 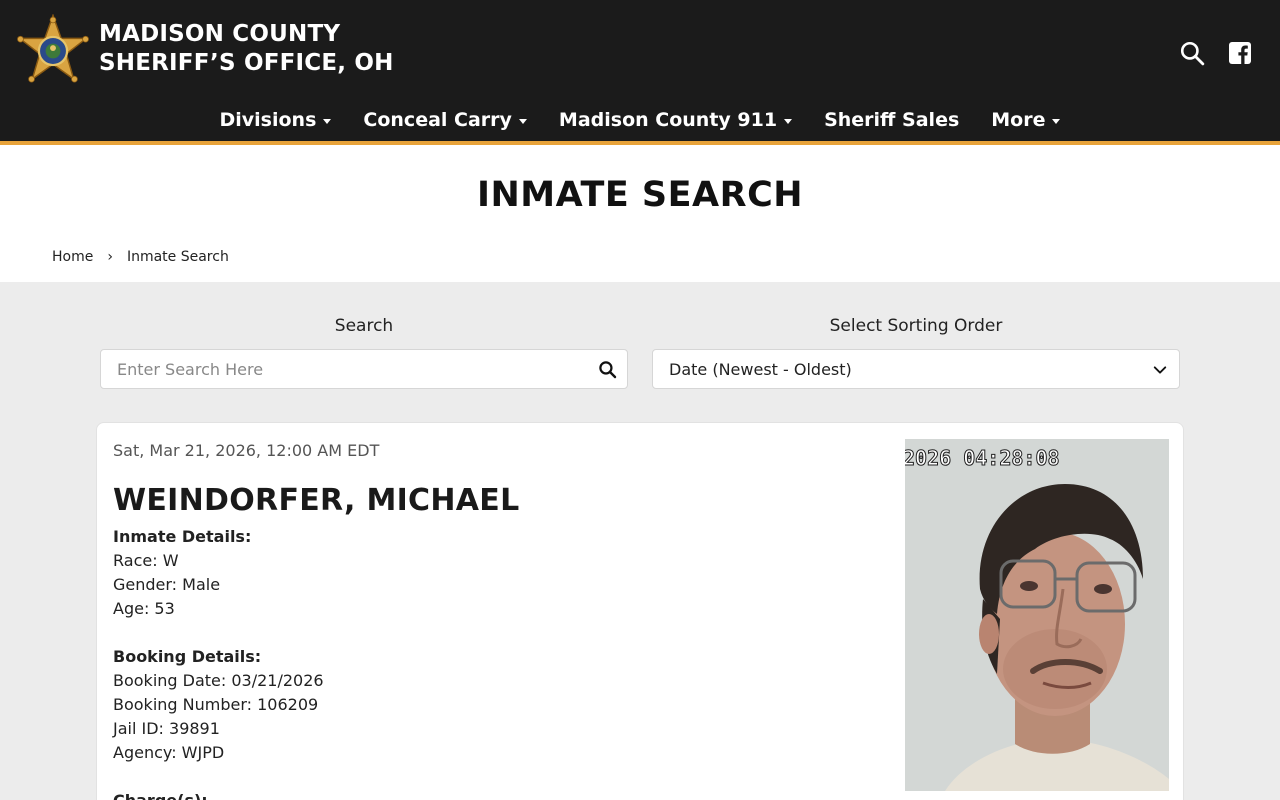 What do you see at coordinates (916, 369) in the screenshot?
I see `sort-order-select: Date (Newest - Oldest)` at bounding box center [916, 369].